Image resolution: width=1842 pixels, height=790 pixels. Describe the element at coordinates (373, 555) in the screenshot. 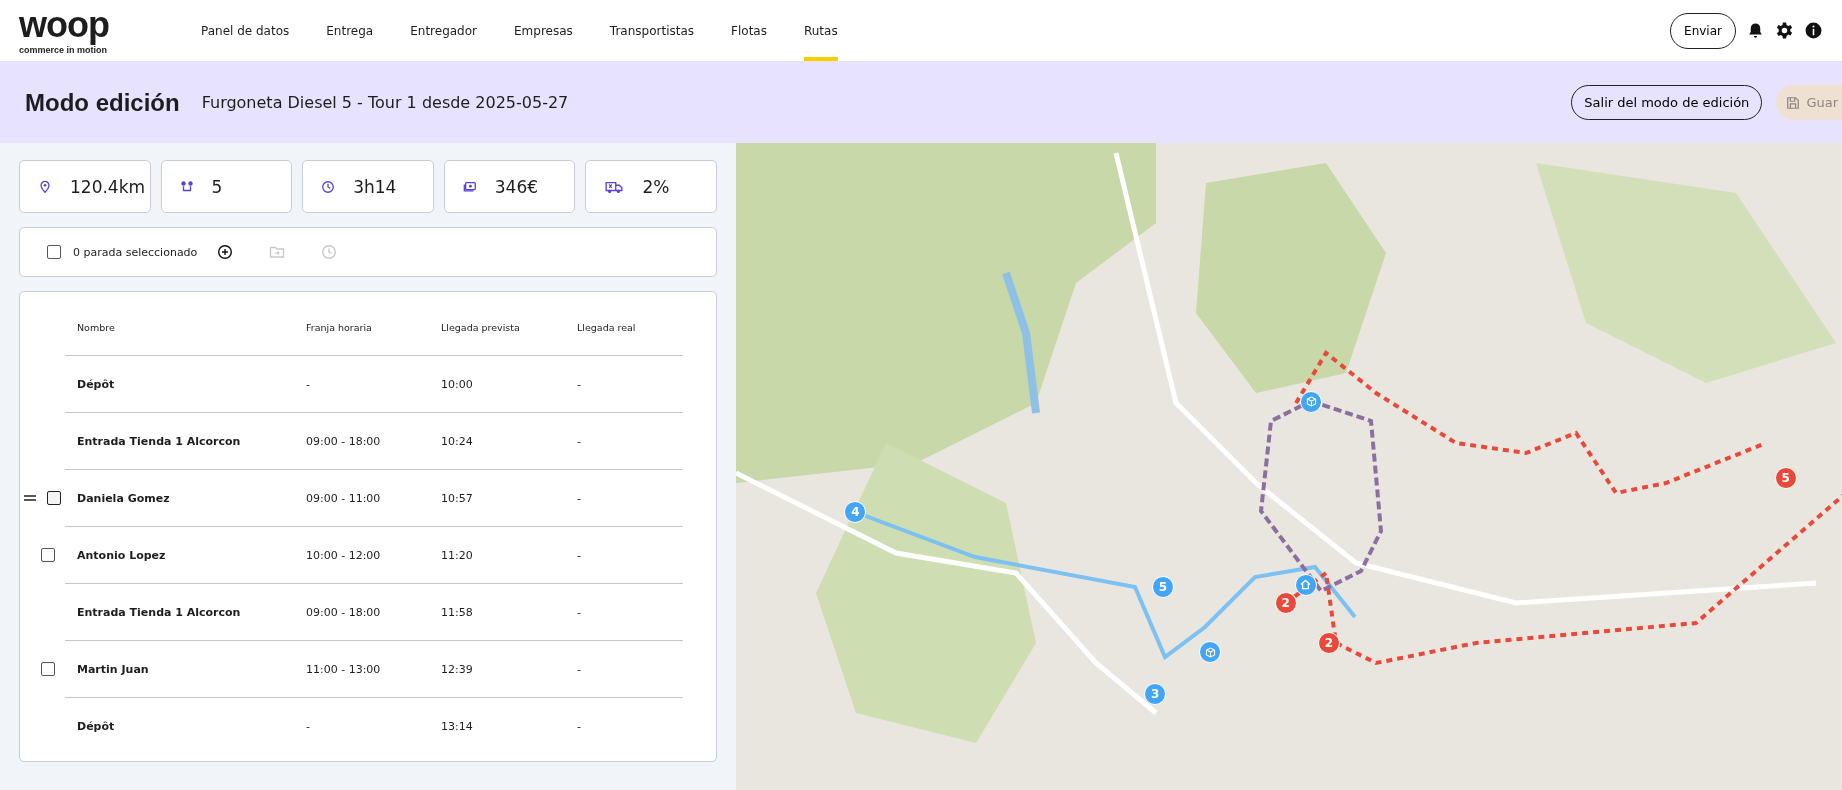

I see `time-window: 10:00 - 12:00` at that location.